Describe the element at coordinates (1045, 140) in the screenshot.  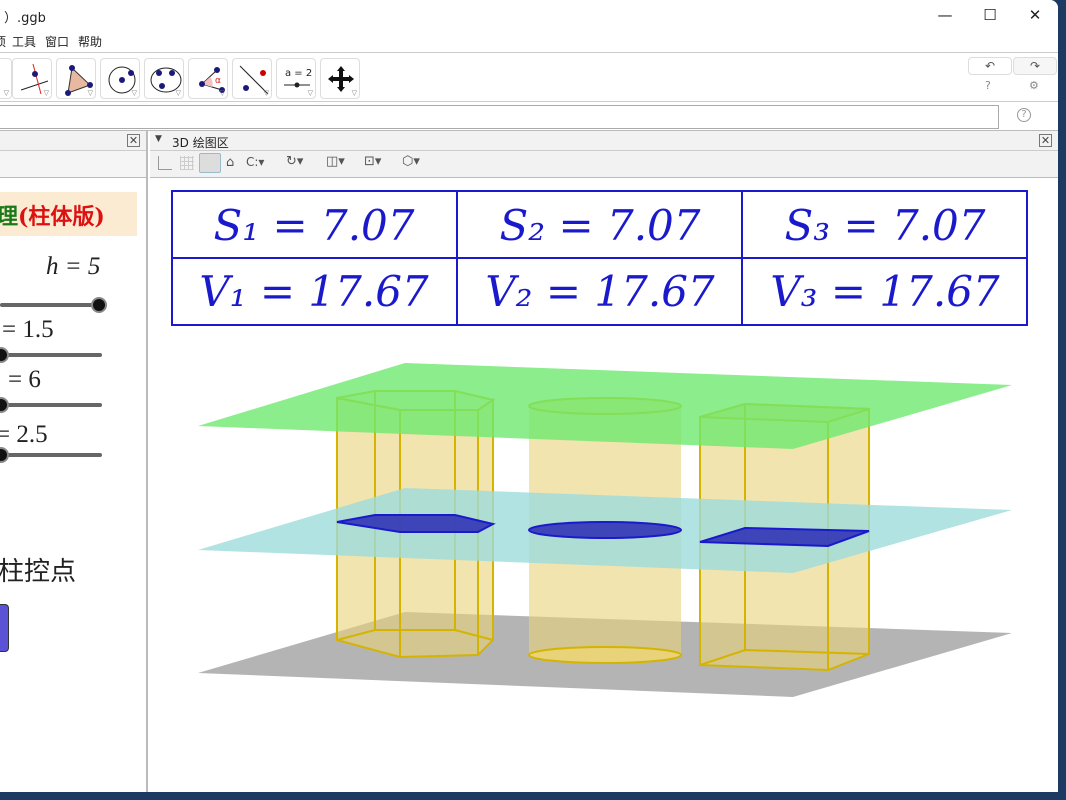
I see `close-3d-view-button: ✕` at that location.